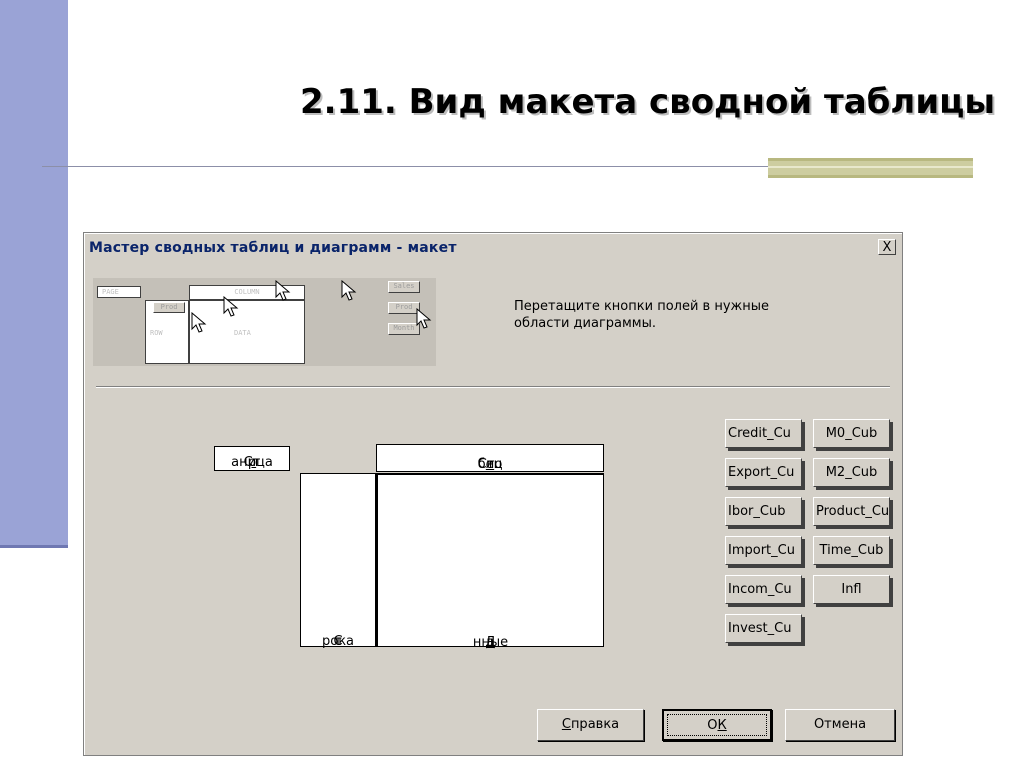 Image resolution: width=1024 pixels, height=768 pixels. What do you see at coordinates (641, 306) in the screenshot?
I see `instructions-line: Перетащите кнопки полей в нужные` at bounding box center [641, 306].